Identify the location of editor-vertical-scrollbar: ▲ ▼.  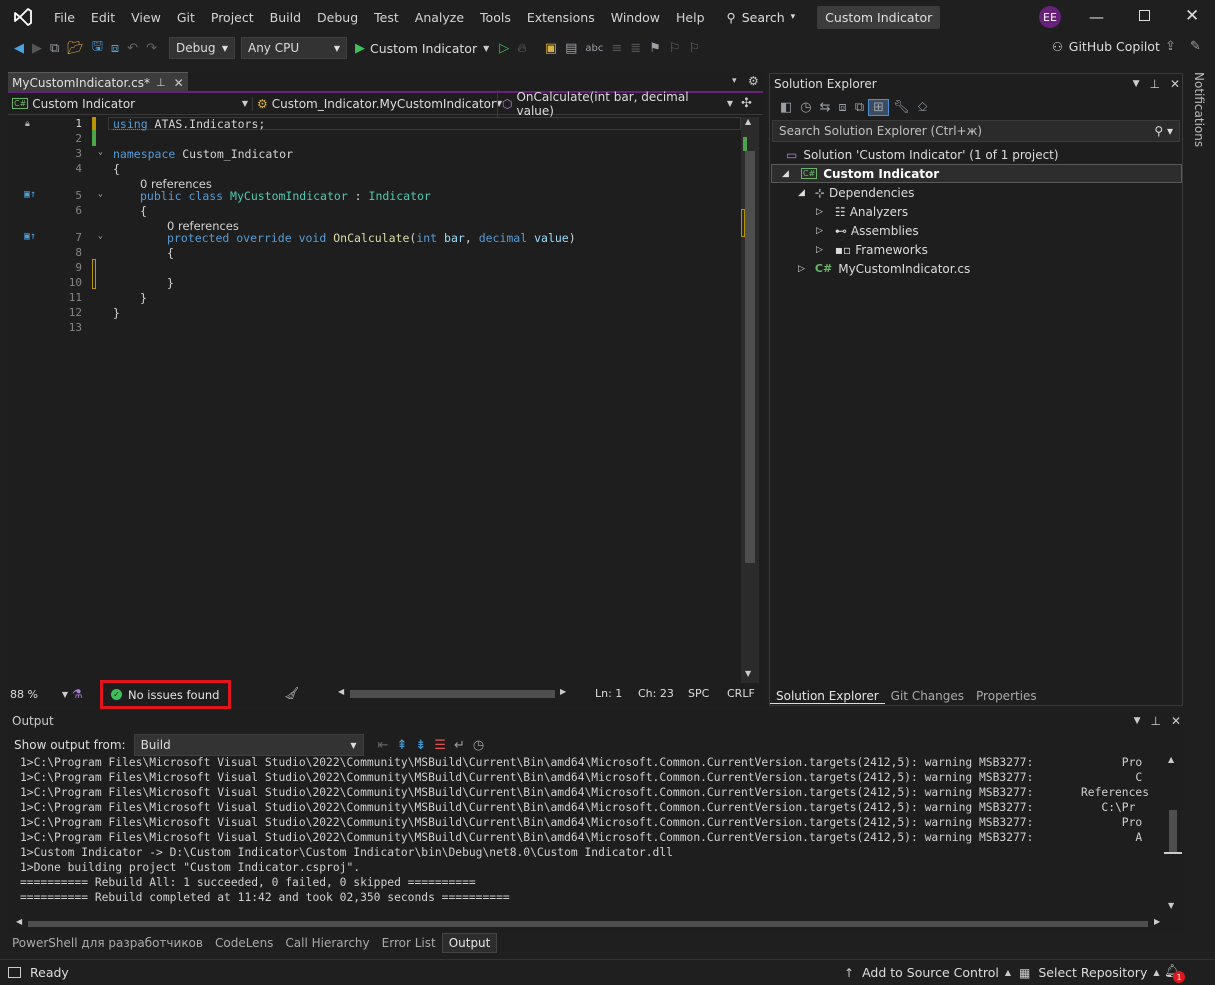
(750, 400).